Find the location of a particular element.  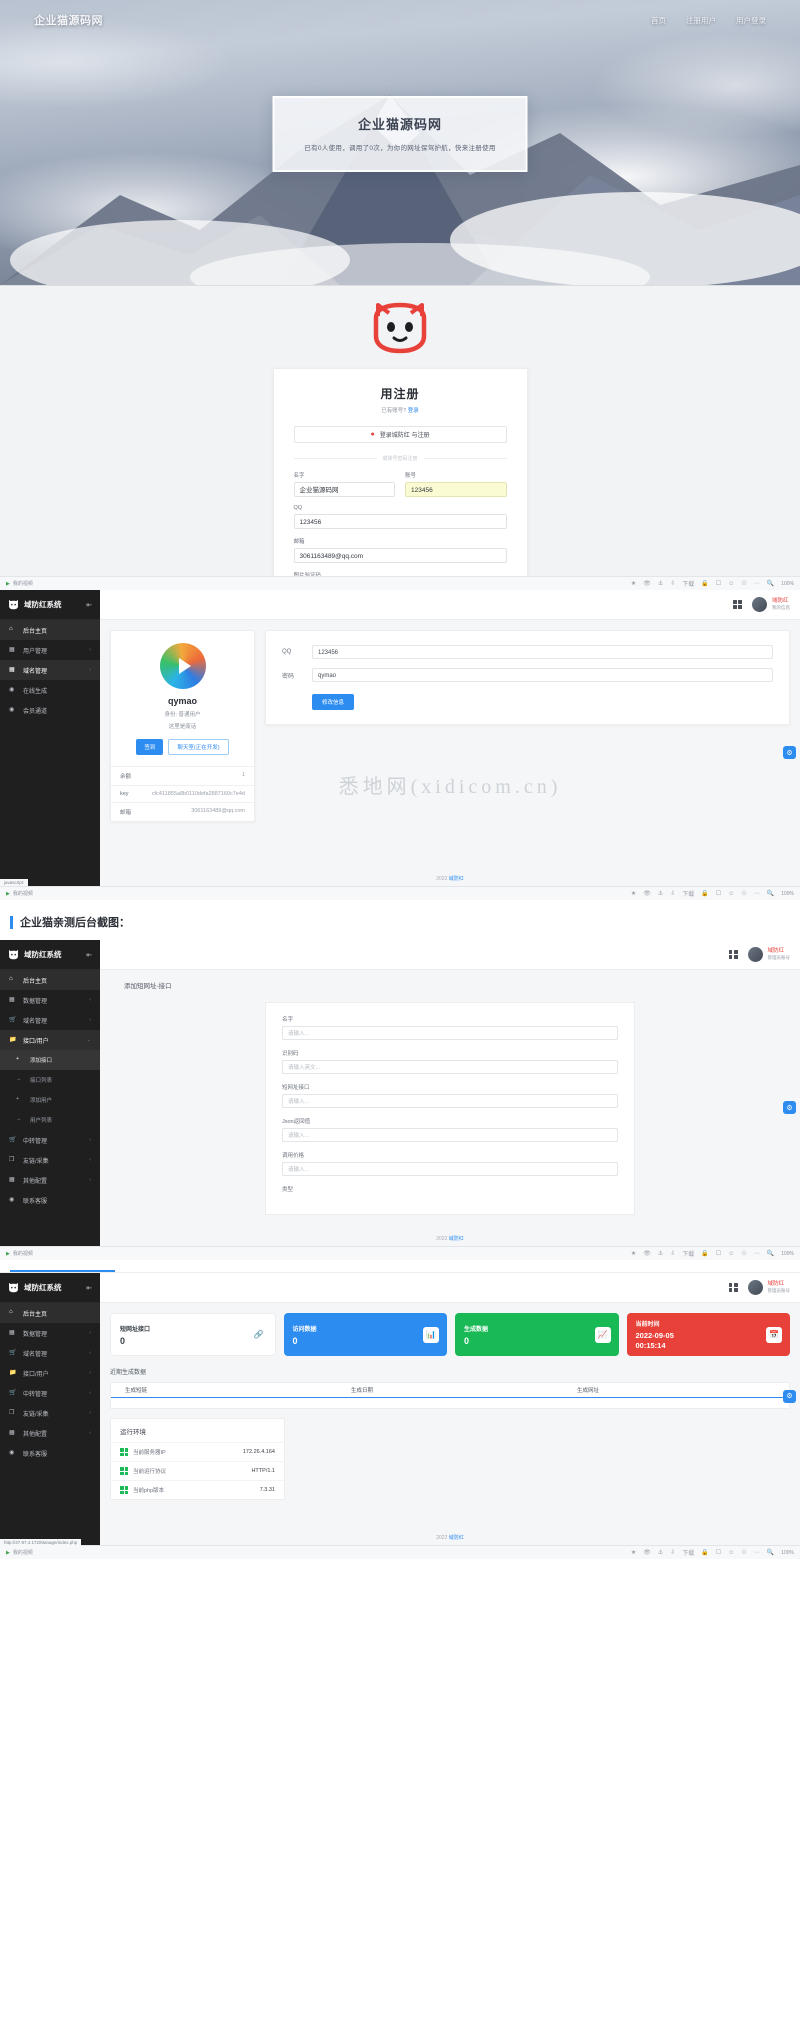

sign-in-button: 签到 is located at coordinates (150, 747).